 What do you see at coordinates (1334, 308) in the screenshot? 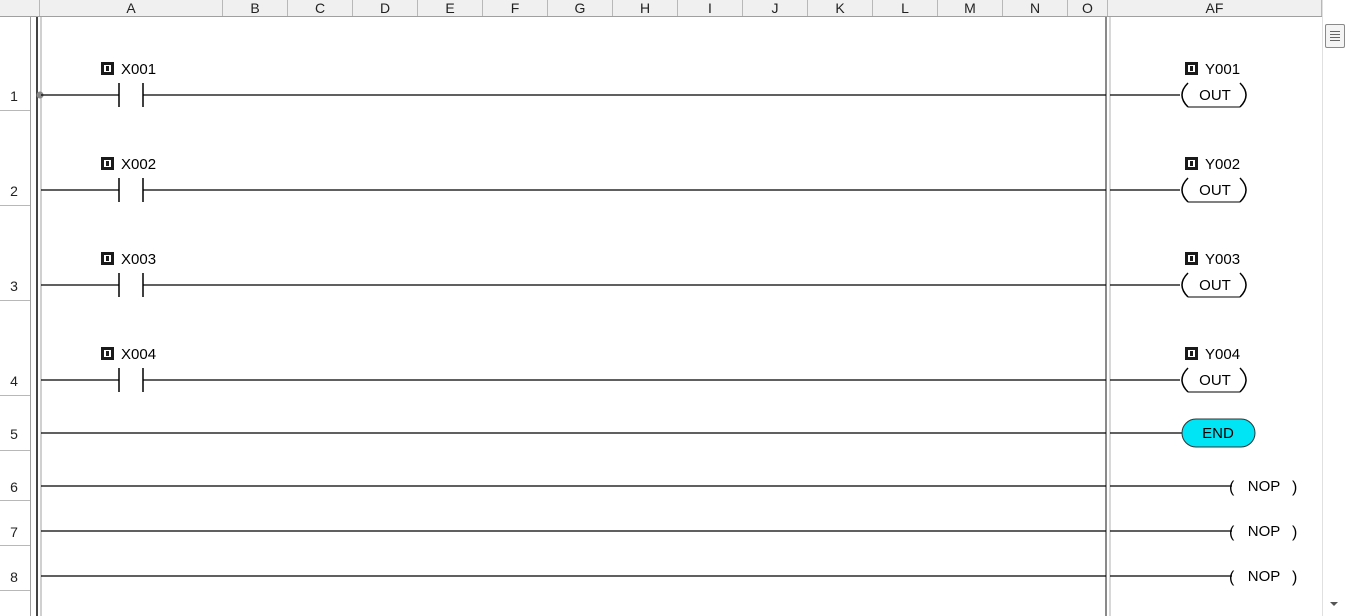
I see `vertical-scrollbar` at bounding box center [1334, 308].